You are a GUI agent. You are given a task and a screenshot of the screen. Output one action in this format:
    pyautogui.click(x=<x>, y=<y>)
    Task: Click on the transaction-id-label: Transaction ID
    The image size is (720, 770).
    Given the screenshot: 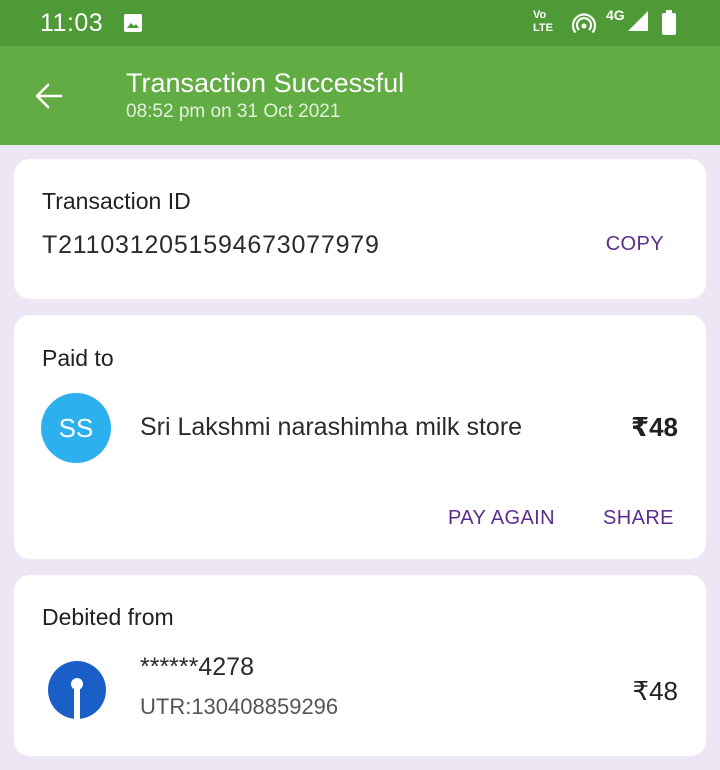 What is the action you would take?
    pyautogui.click(x=116, y=201)
    